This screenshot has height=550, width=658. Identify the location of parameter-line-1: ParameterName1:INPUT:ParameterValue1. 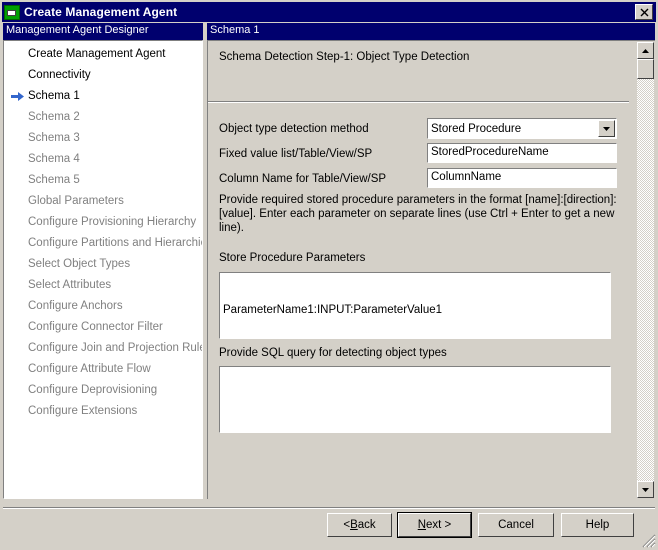
(333, 310).